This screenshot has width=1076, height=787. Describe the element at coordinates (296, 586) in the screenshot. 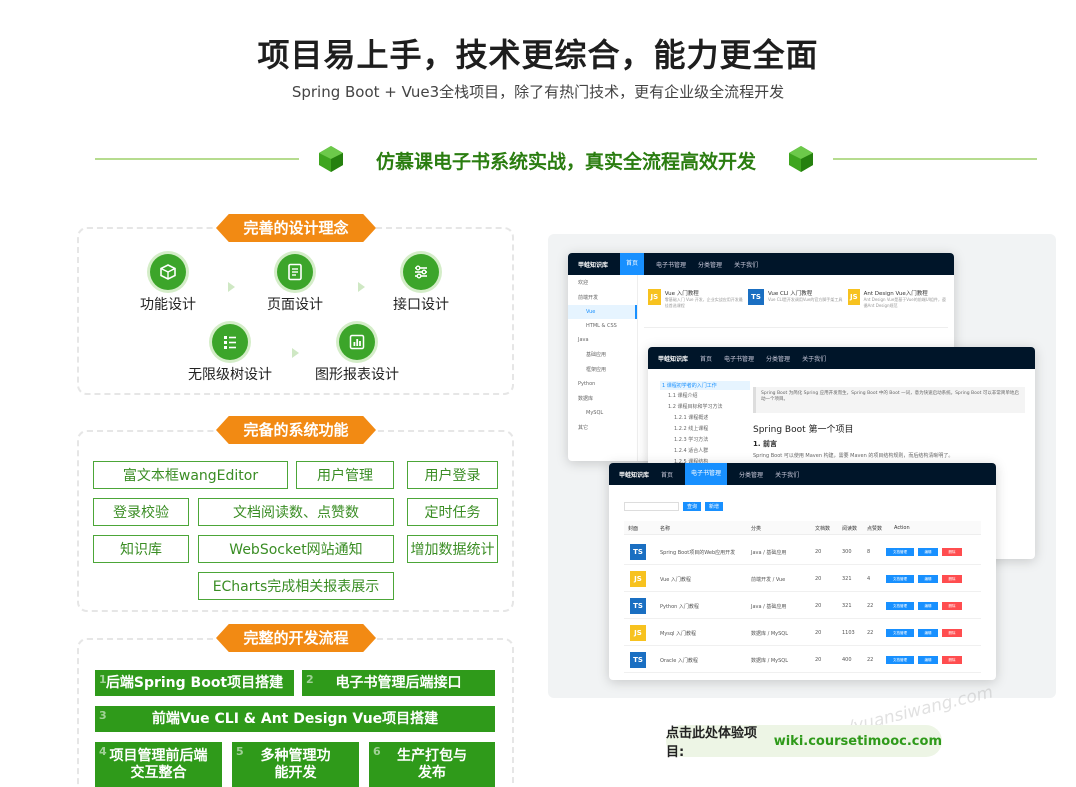

I see `function-tag: ECharts完成相关报表展示` at that location.